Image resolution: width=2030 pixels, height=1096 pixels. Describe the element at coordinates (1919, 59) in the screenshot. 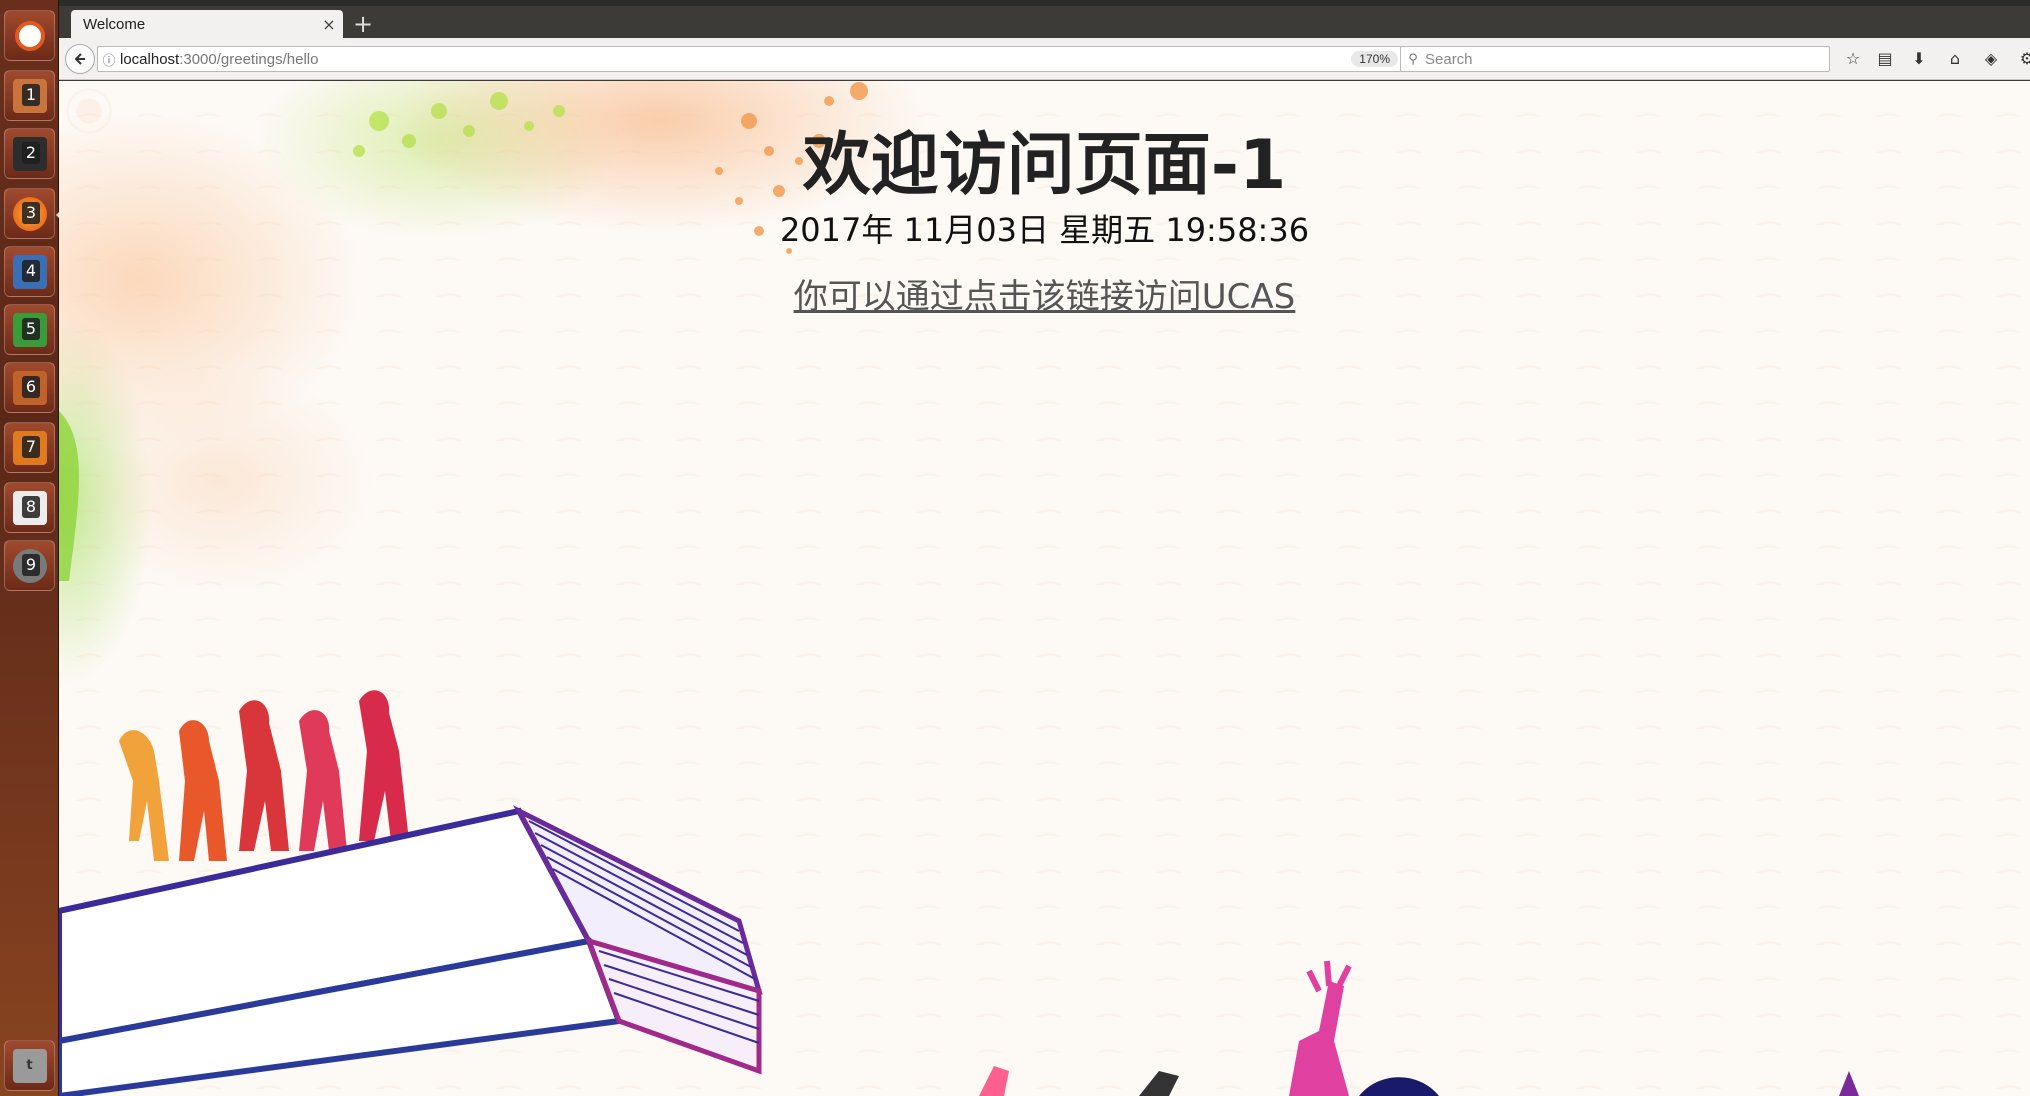

I see `downloads-icon: ⬇` at that location.